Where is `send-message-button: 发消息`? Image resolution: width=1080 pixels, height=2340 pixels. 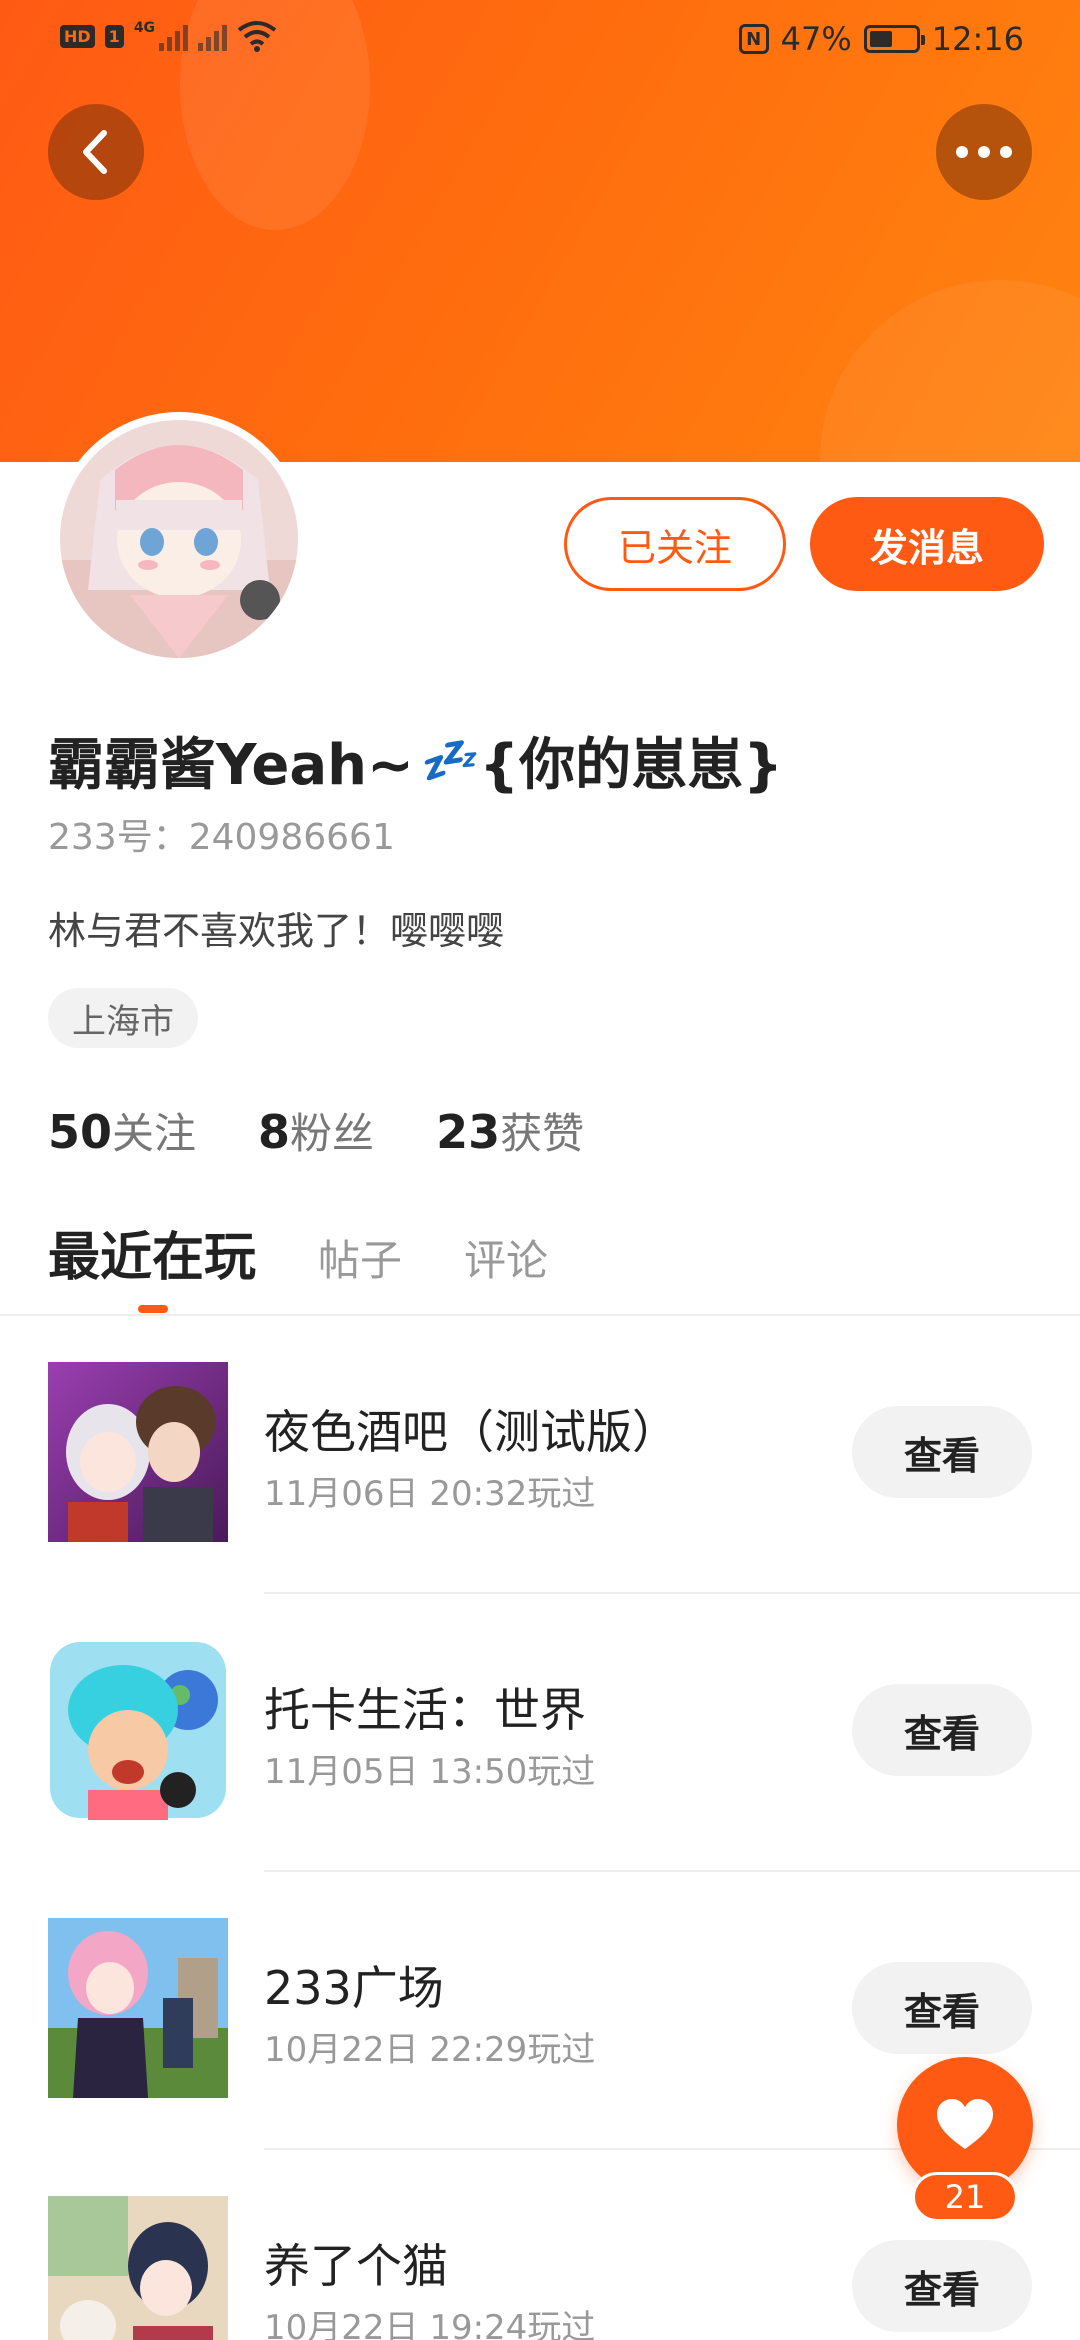 send-message-button: 发消息 is located at coordinates (927, 544).